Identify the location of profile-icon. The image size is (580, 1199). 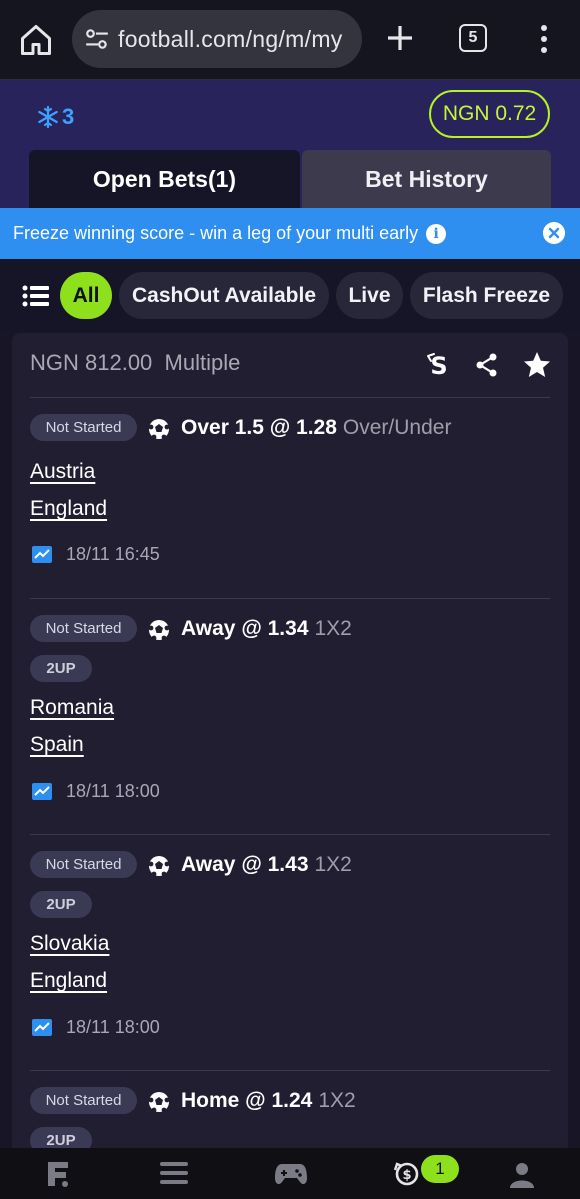
(522, 1174).